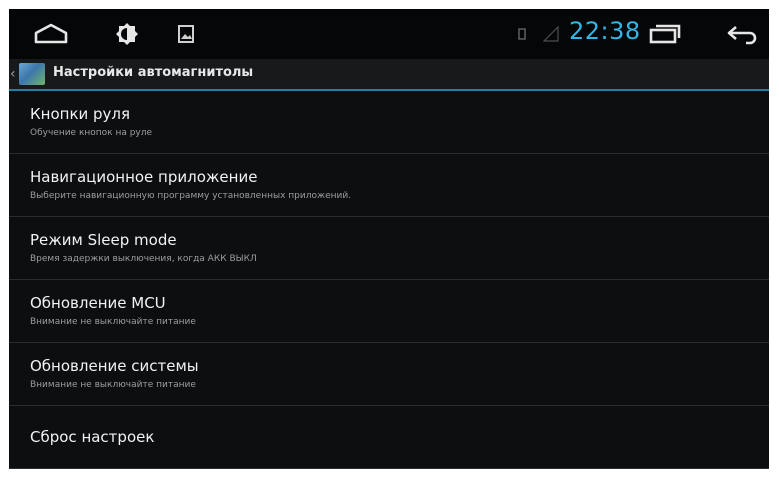 This screenshot has height=478, width=779. What do you see at coordinates (389, 34) in the screenshot?
I see `status-bar: 22:38` at bounding box center [389, 34].